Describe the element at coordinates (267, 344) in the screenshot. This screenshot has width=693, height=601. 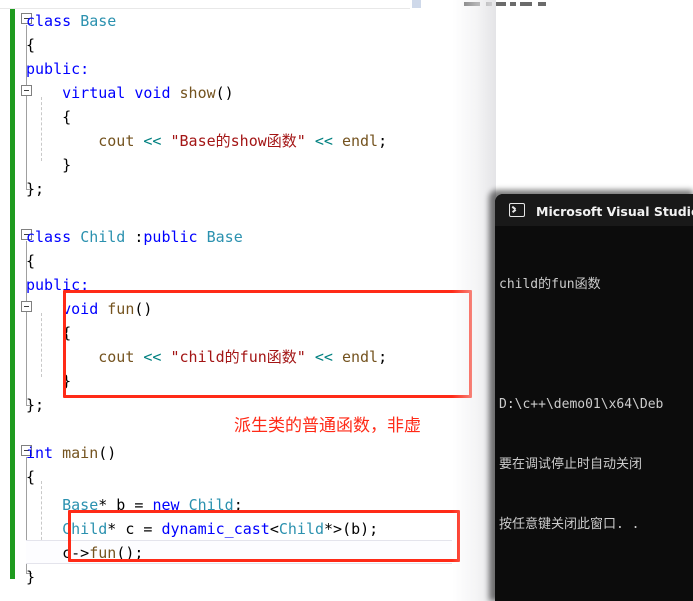
I see `highlight-box-fun-method` at that location.